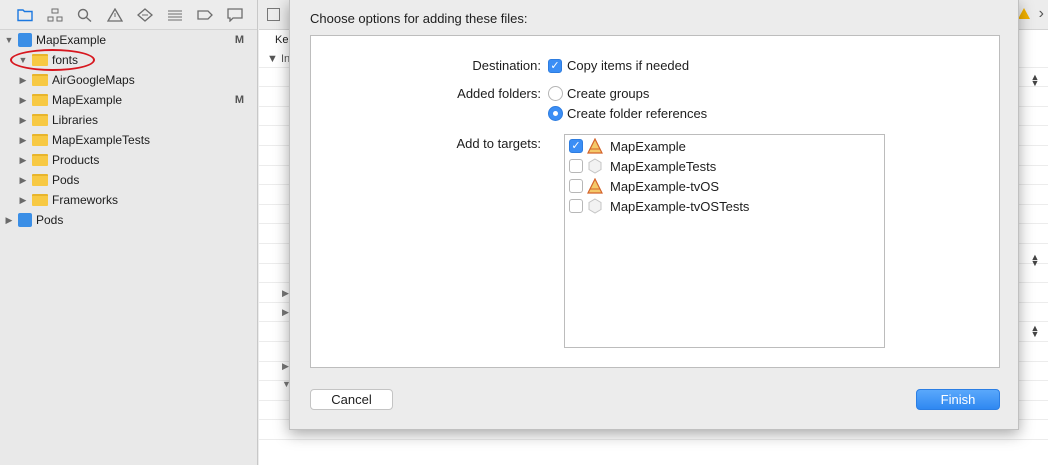 This screenshot has height=465, width=1048. I want to click on cancel-button: Cancel, so click(351, 399).